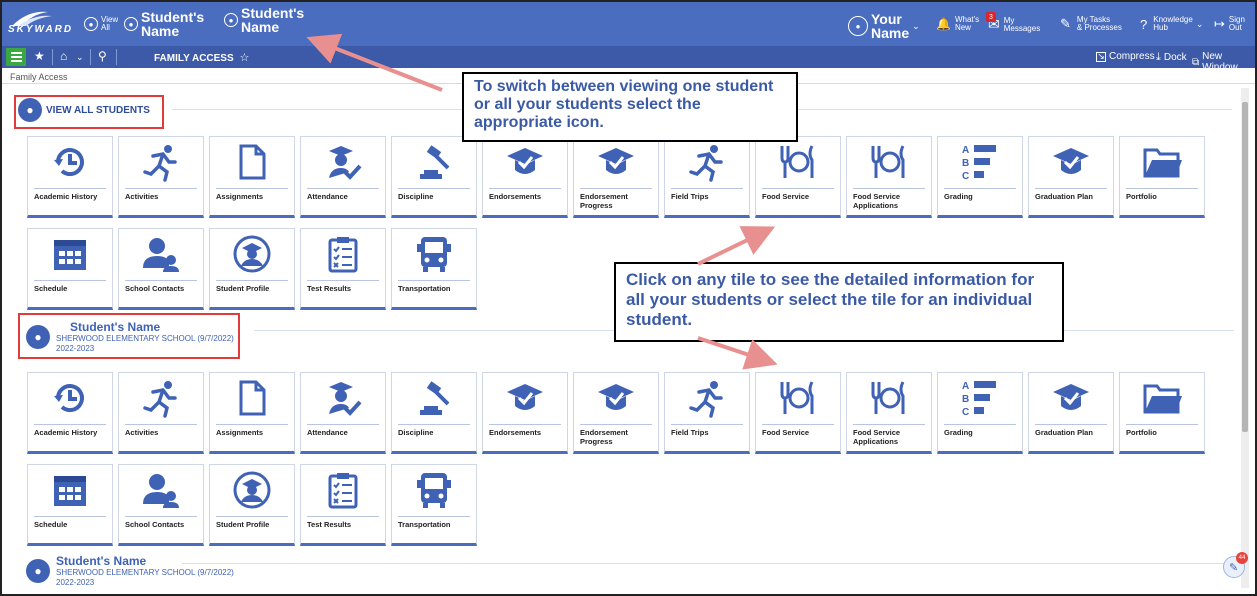  Describe the element at coordinates (889, 162) in the screenshot. I see `food-service-applications-icon` at that location.